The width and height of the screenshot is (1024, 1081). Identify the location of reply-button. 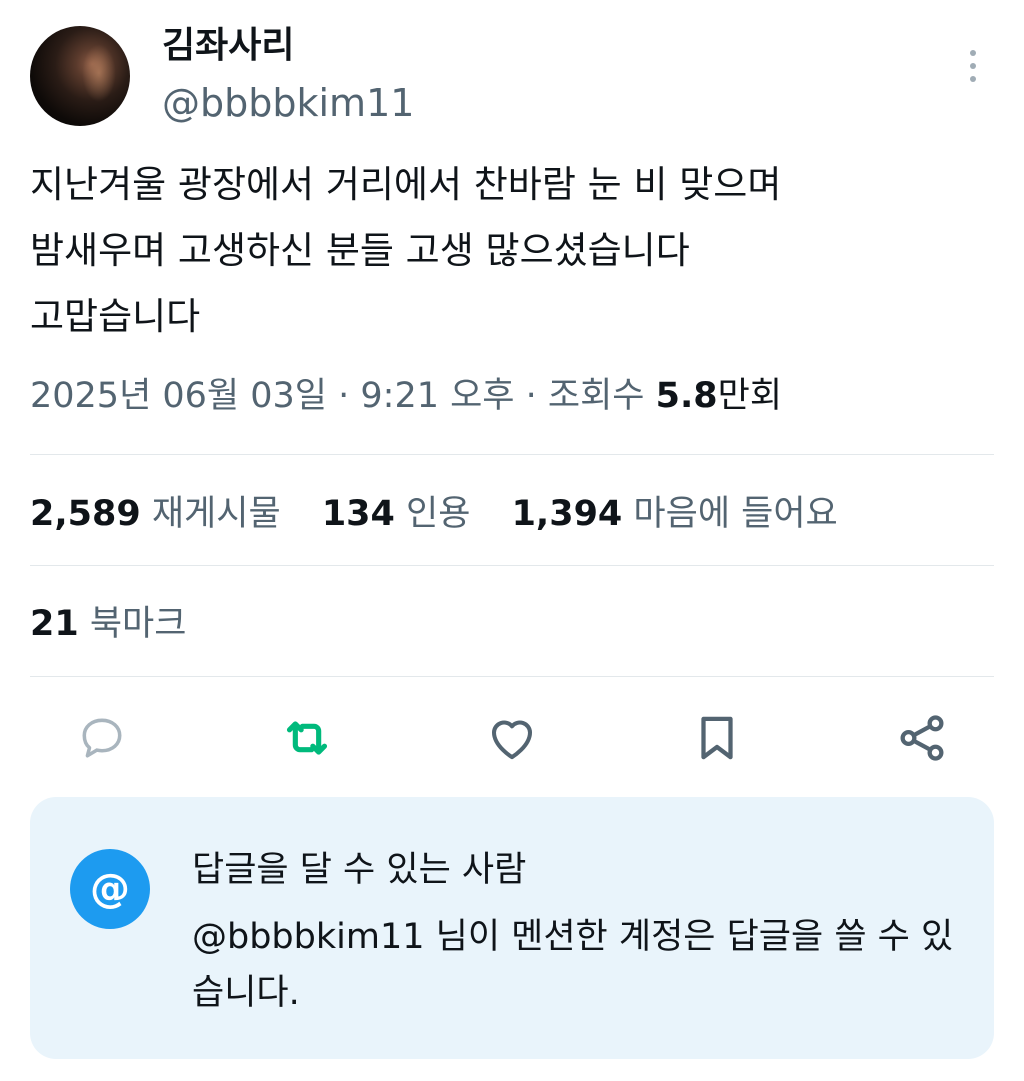
(102, 738).